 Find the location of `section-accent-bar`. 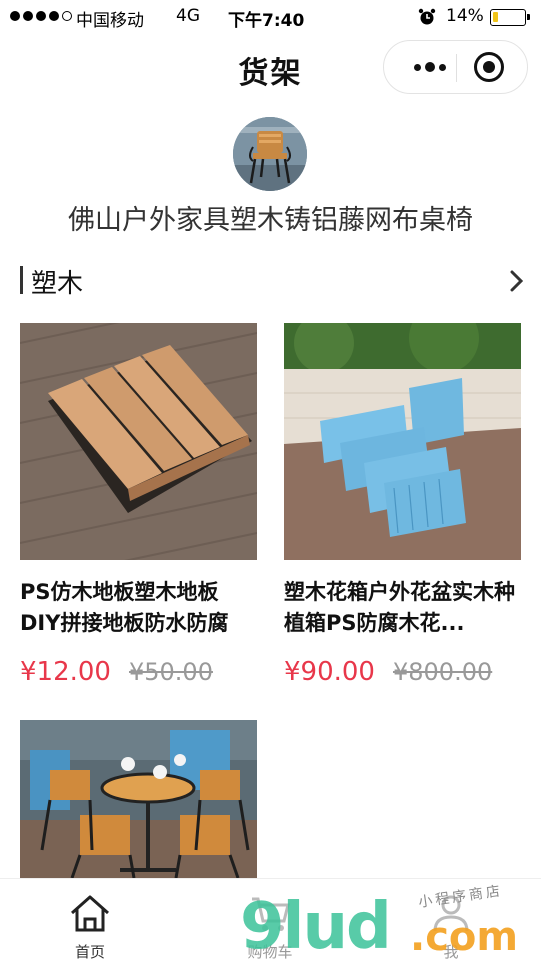

section-accent-bar is located at coordinates (21, 280).